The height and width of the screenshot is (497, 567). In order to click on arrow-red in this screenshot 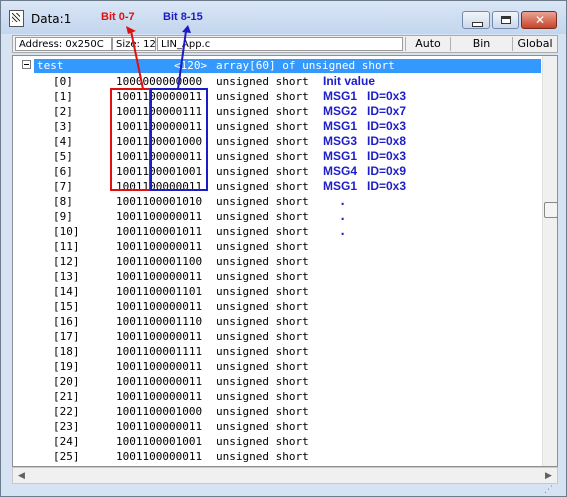, I will do `click(137, 60)`.